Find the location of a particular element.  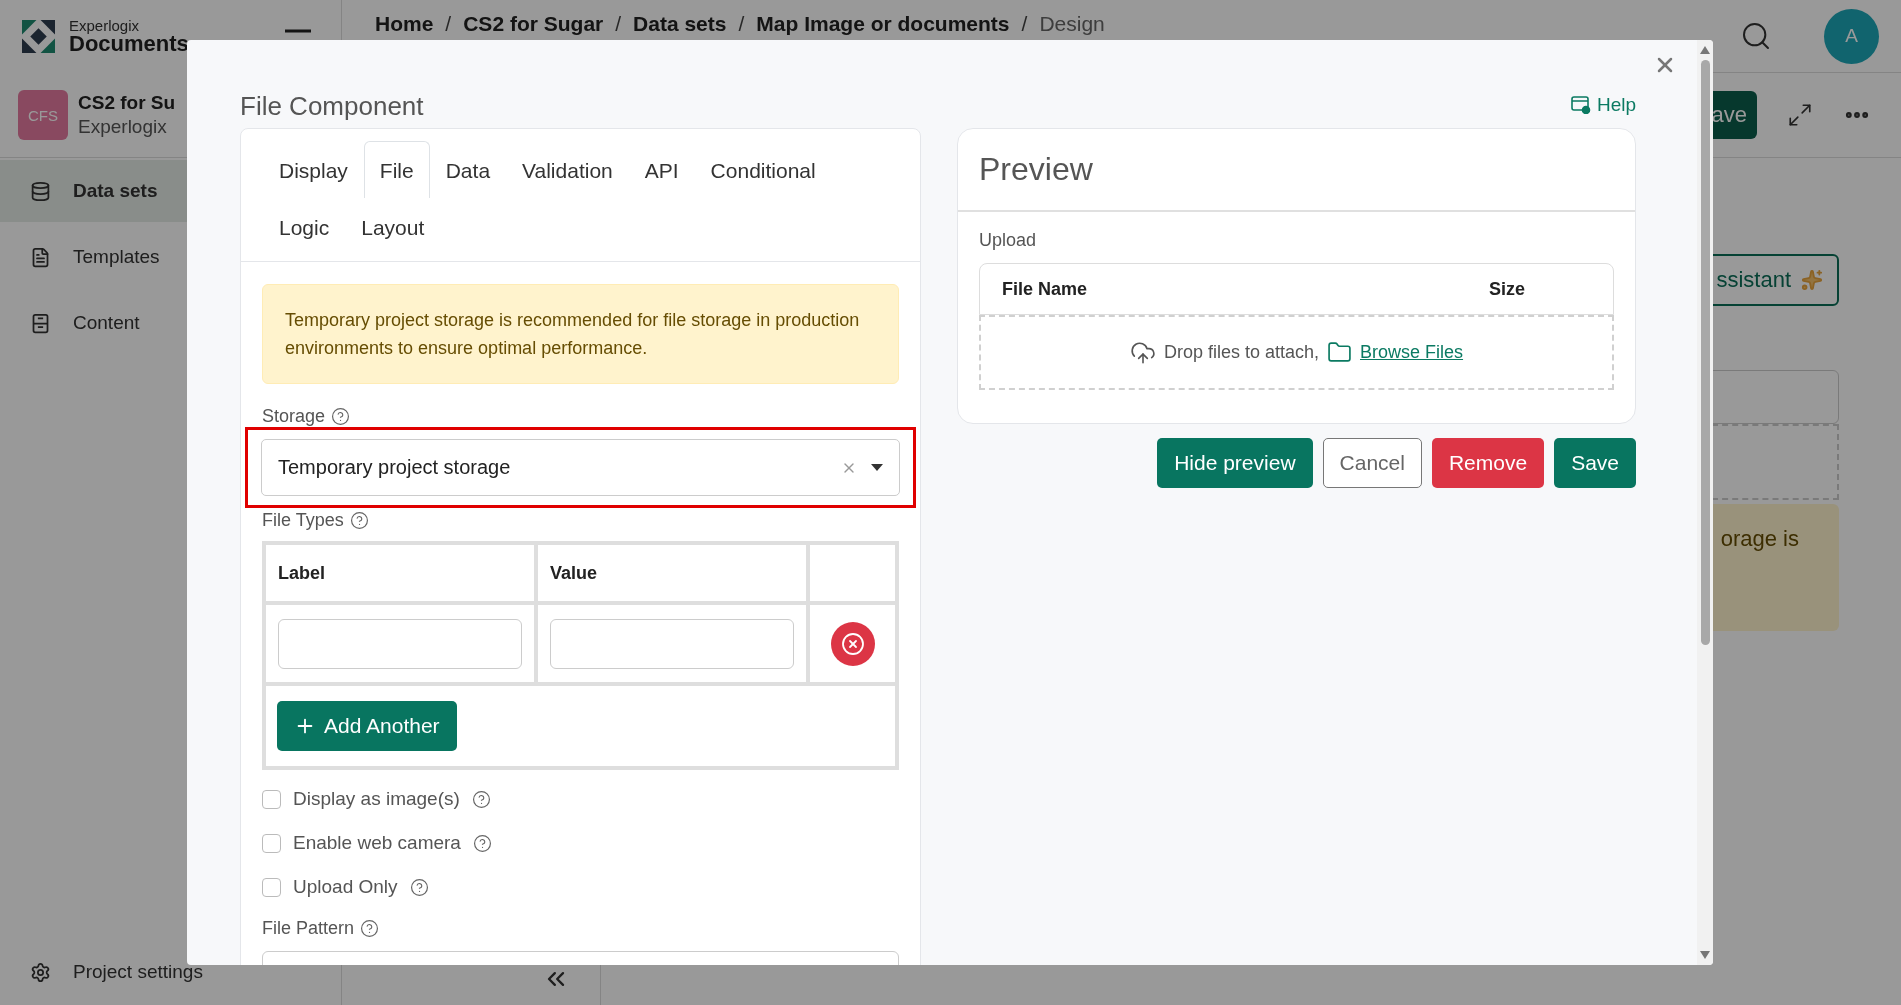

drawer-icon is located at coordinates (40, 323).